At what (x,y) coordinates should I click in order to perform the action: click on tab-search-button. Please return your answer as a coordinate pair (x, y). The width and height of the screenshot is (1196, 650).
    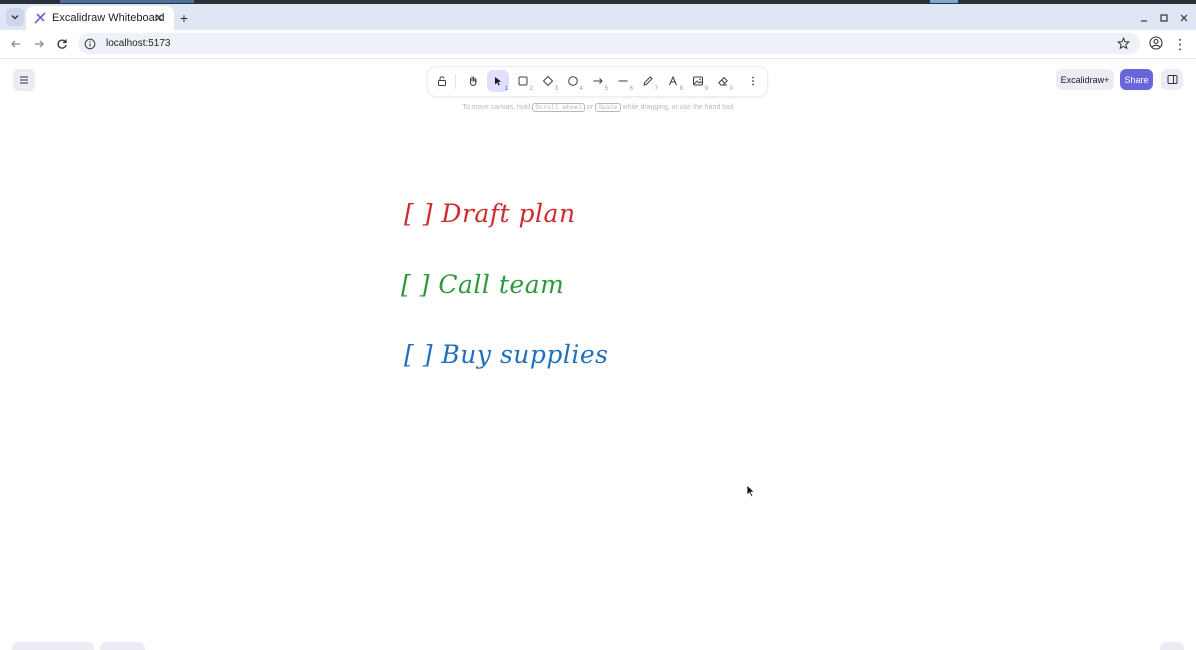
    Looking at the image, I should click on (15, 17).